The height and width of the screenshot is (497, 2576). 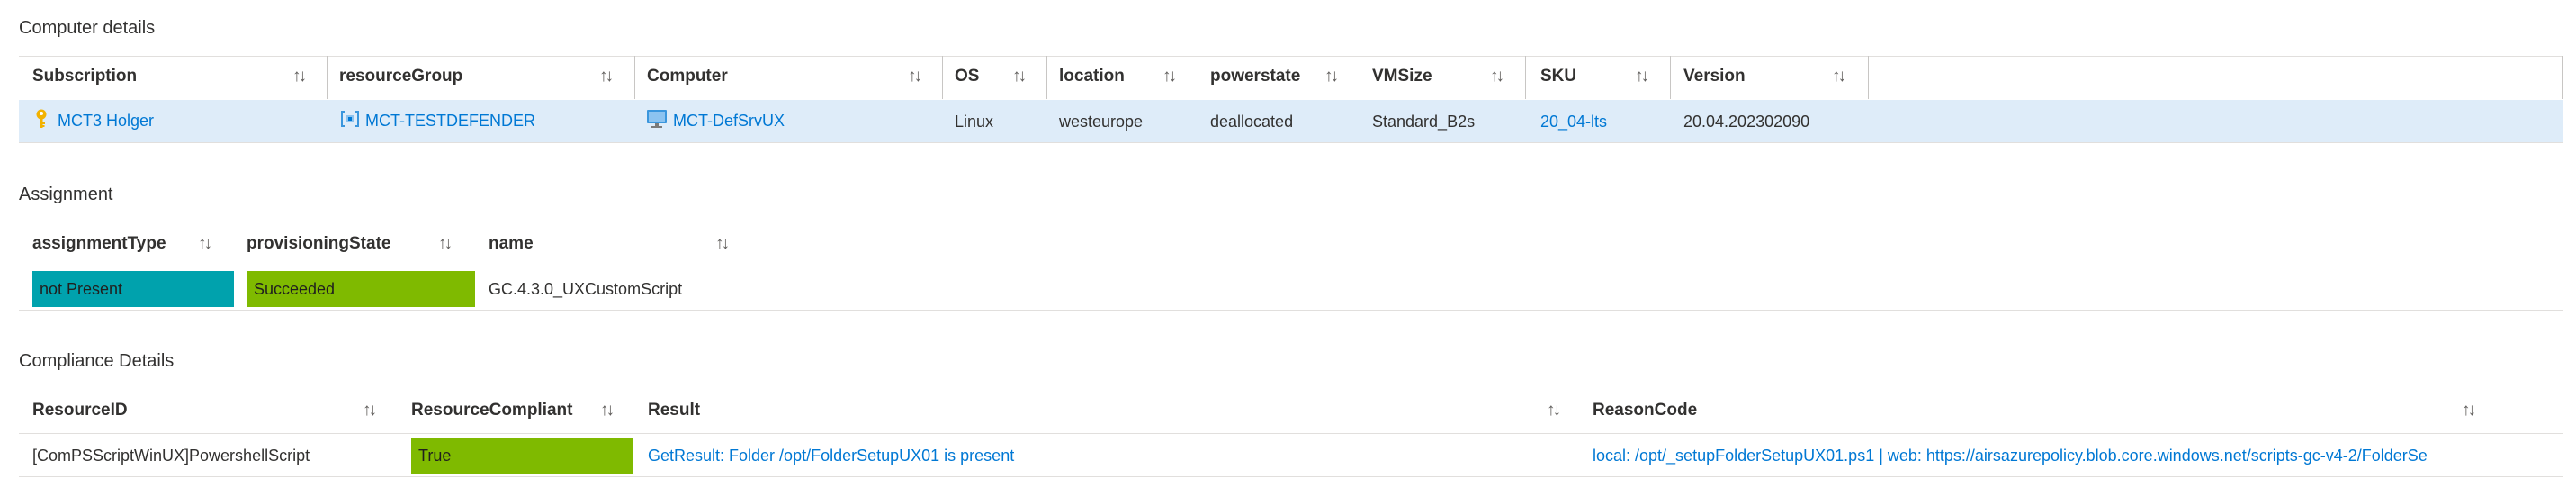 I want to click on sort-resourcegroup-icon: ↑↓, so click(x=606, y=76).